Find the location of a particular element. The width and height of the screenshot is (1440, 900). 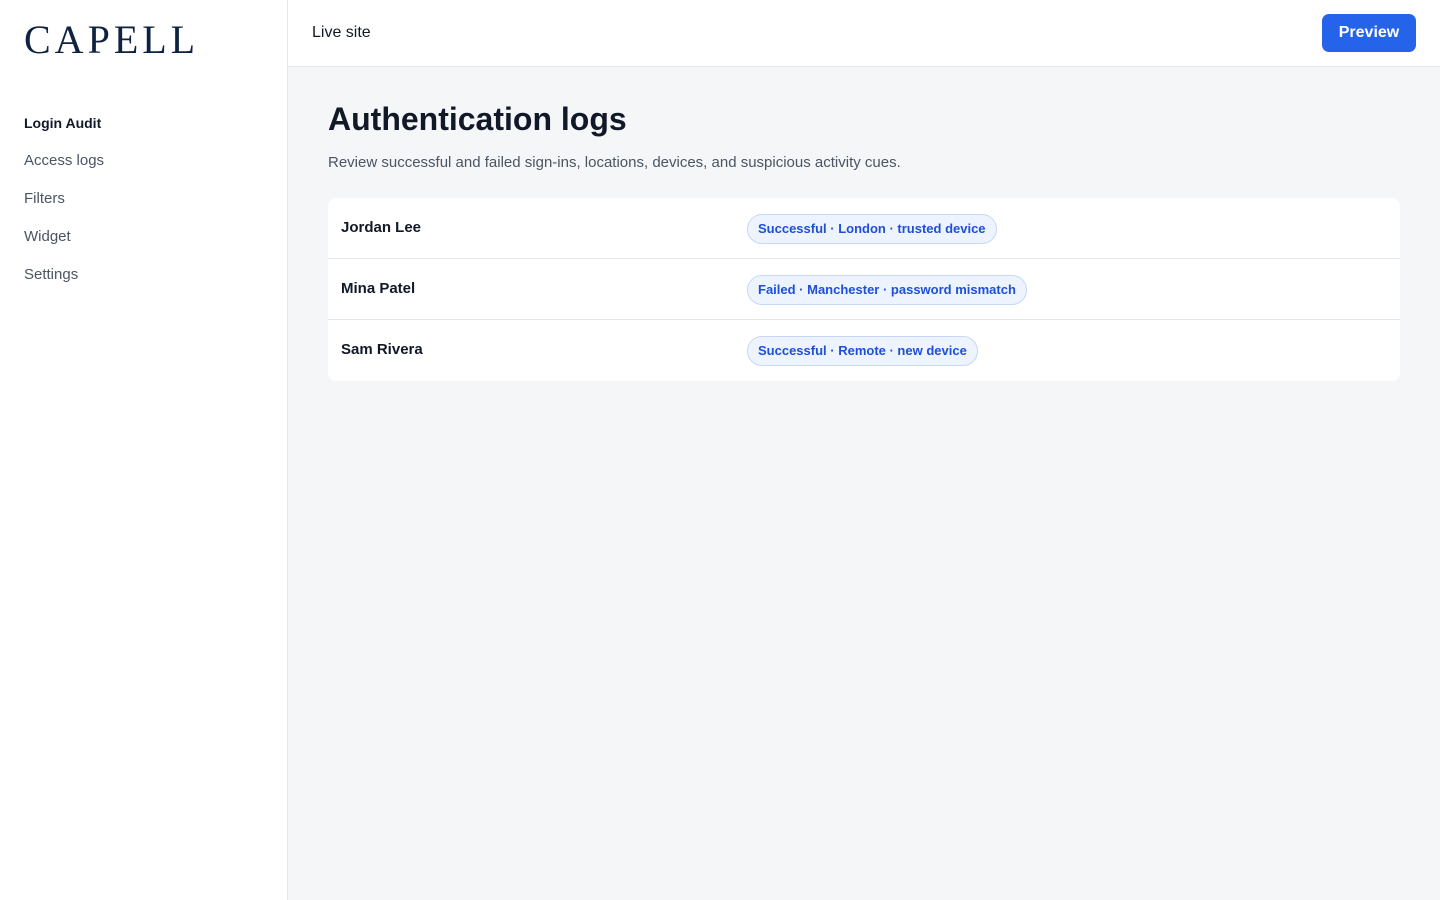

status-badge: Successful · London · trusted device is located at coordinates (872, 229).